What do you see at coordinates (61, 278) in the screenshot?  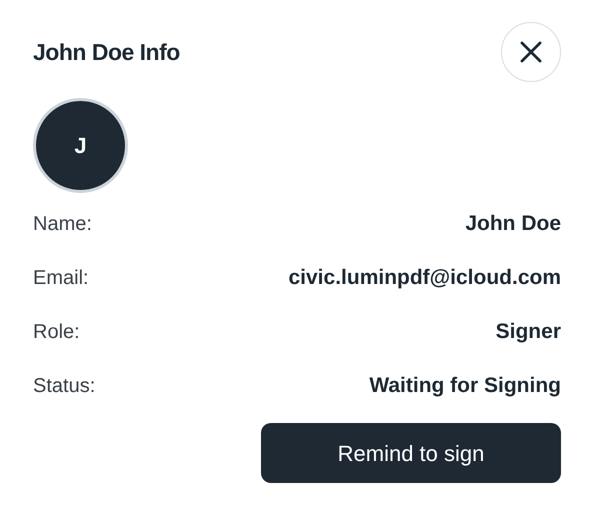 I see `field-label: Email:` at bounding box center [61, 278].